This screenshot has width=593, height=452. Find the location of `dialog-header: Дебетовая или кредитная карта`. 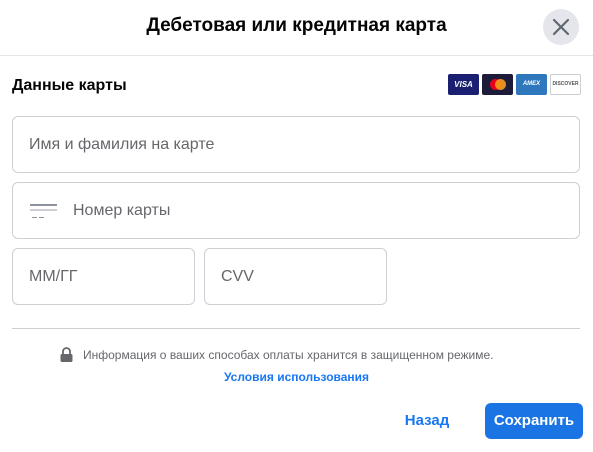

dialog-header: Дебетовая или кредитная карта is located at coordinates (296, 28).